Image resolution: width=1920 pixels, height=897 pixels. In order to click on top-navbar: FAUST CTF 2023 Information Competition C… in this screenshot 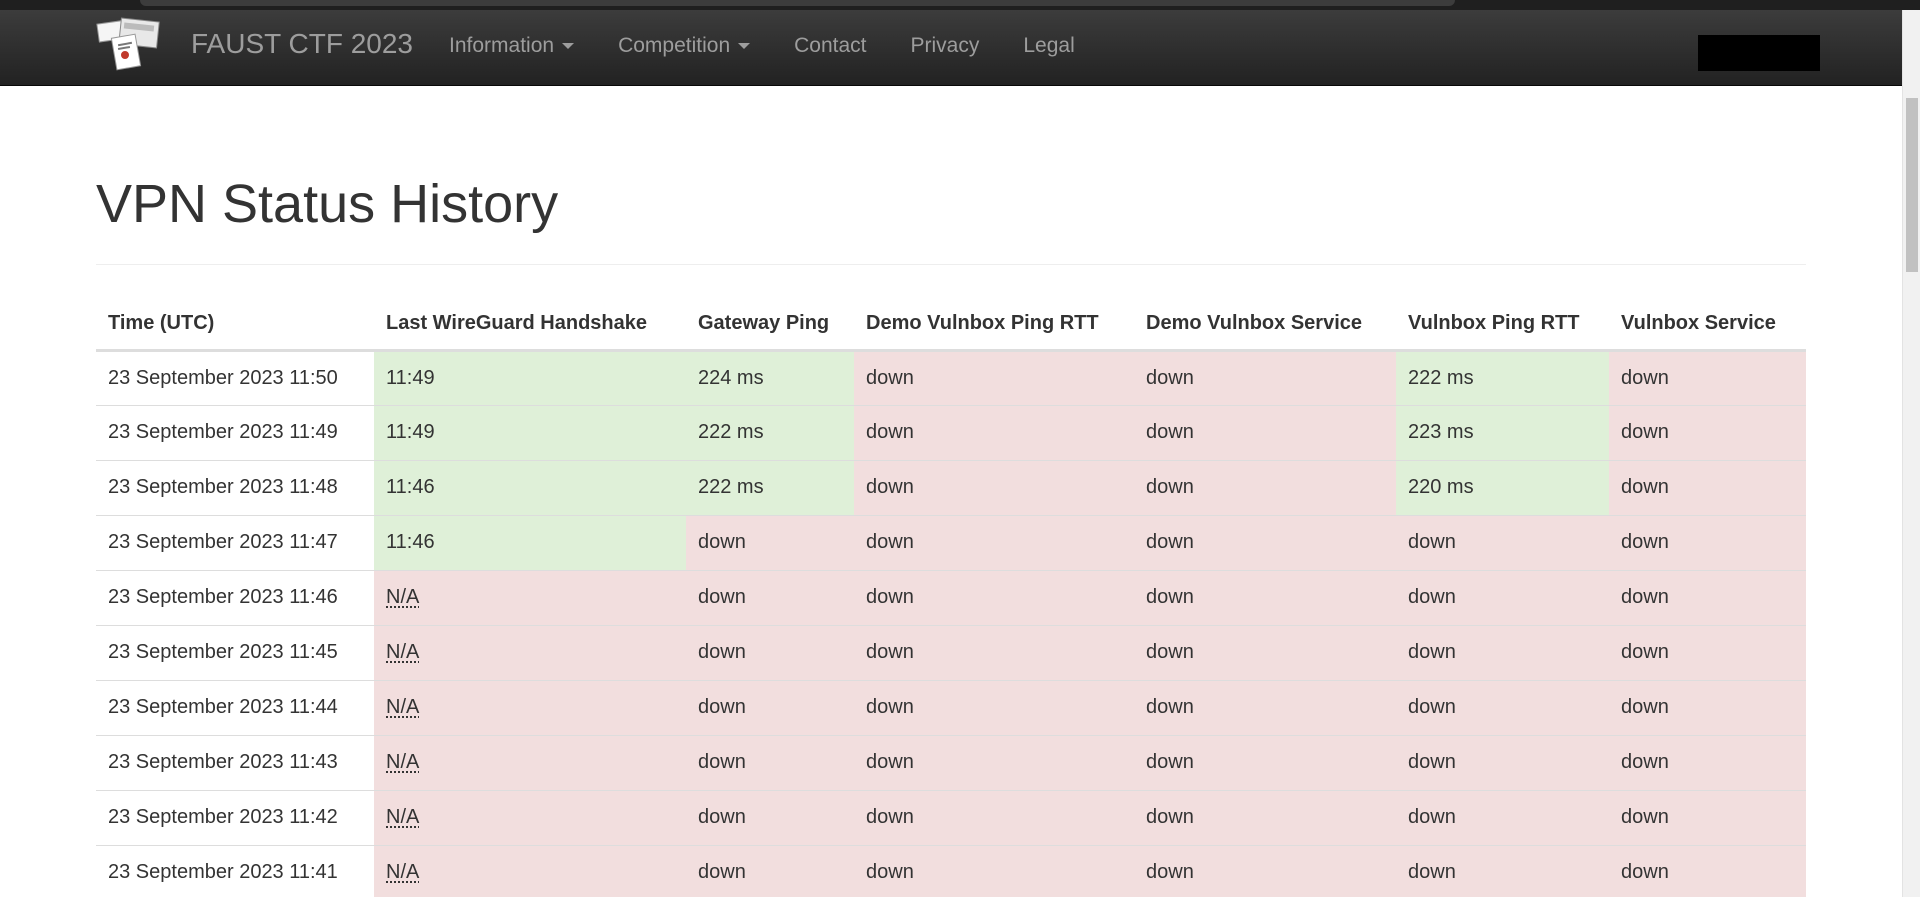, I will do `click(951, 48)`.